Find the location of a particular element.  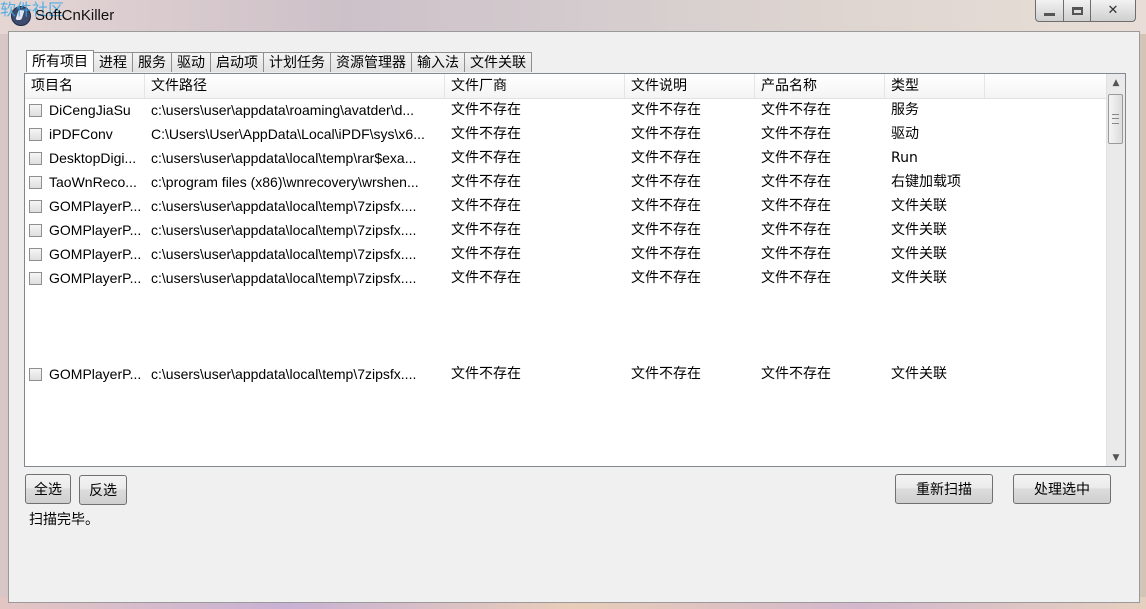

close-icon: ✕ is located at coordinates (1113, 10).